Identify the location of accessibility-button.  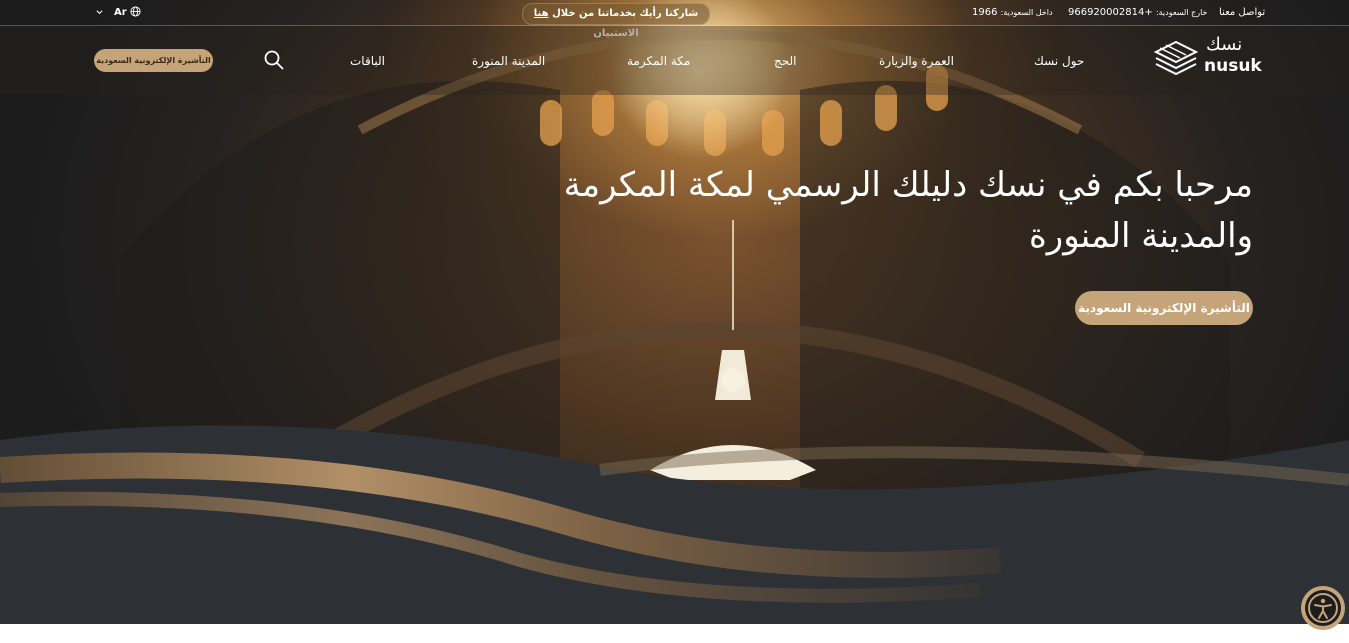
(1323, 608).